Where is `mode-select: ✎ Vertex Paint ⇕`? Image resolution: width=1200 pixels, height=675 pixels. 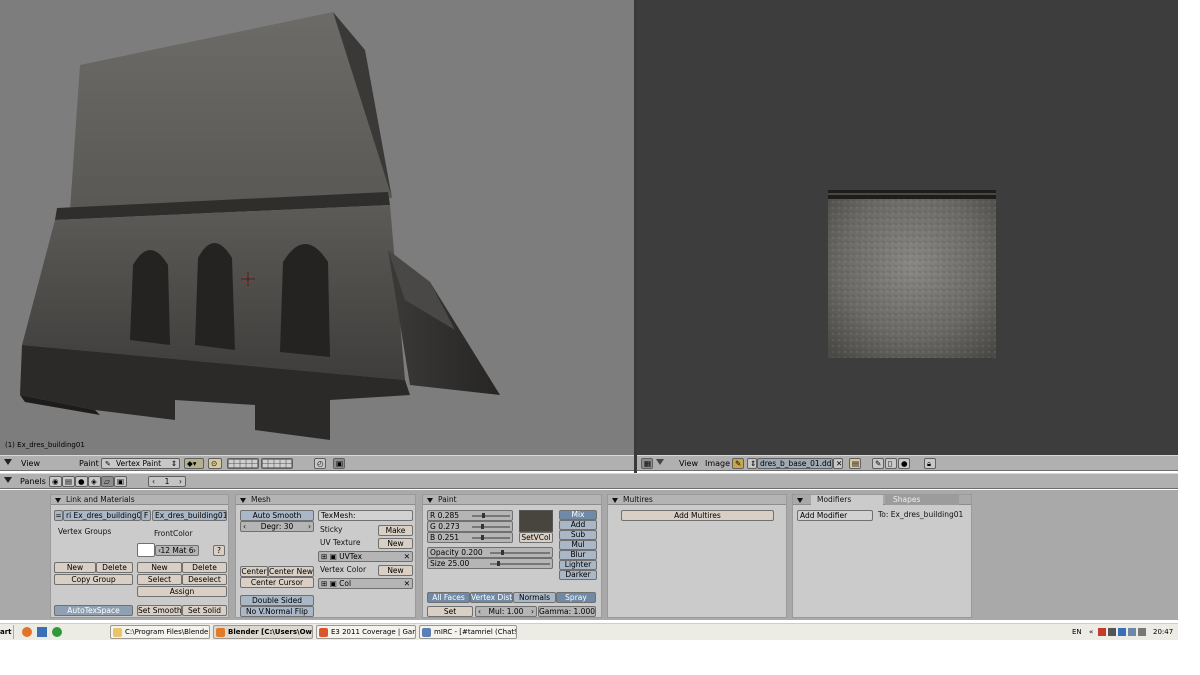 mode-select: ✎ Vertex Paint ⇕ is located at coordinates (140, 463).